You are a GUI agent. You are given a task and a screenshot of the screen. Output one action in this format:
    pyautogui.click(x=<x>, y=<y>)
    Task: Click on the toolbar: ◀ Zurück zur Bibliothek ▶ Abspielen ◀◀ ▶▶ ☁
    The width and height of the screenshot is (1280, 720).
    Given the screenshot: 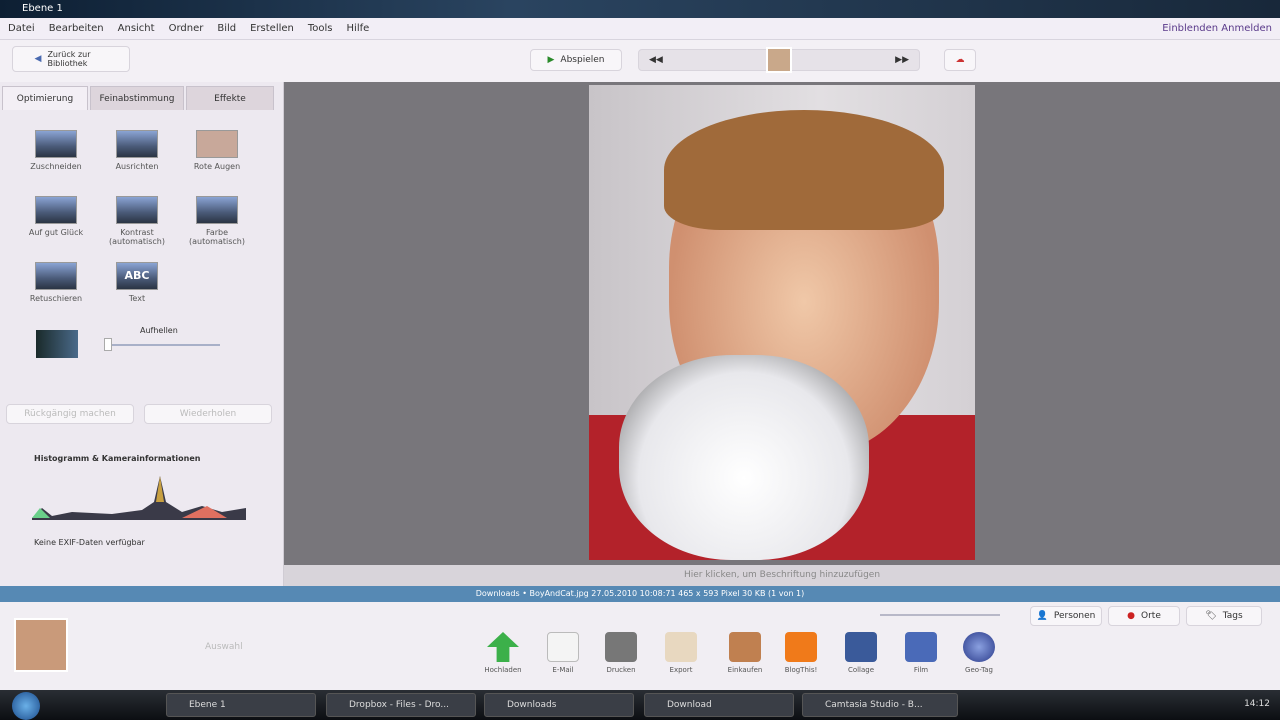 What is the action you would take?
    pyautogui.click(x=640, y=61)
    